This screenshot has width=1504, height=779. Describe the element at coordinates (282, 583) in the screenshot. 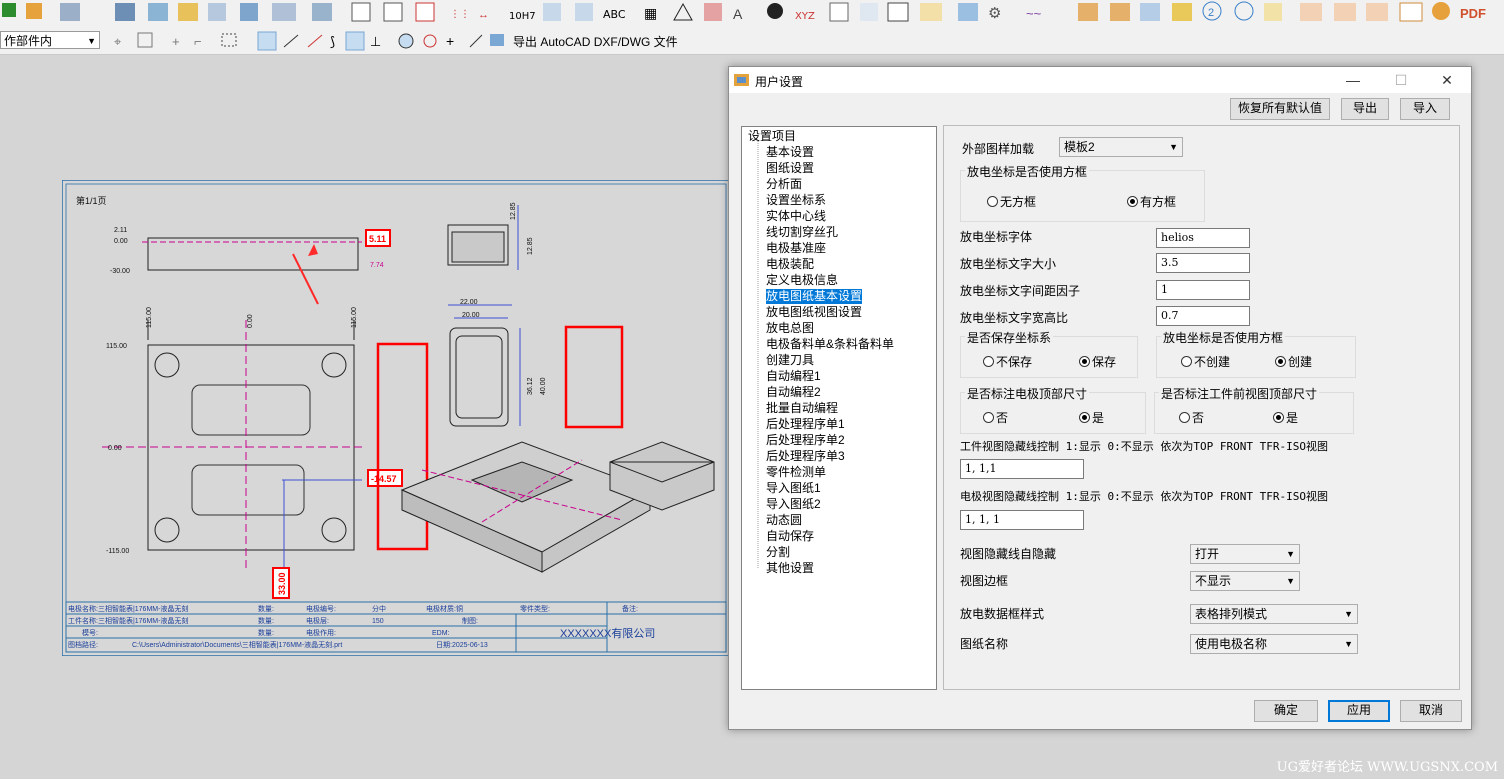

I see `callout-text: 33.00` at that location.